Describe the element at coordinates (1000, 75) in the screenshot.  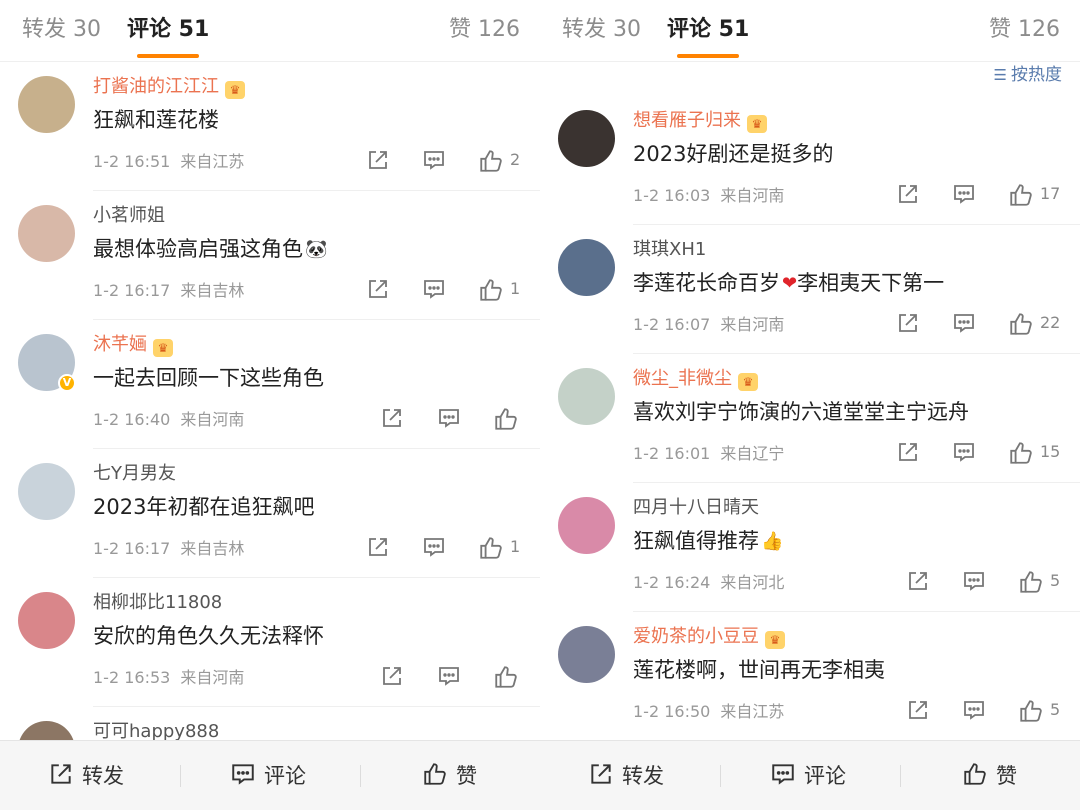
I see `sort-icon: ☰` at that location.